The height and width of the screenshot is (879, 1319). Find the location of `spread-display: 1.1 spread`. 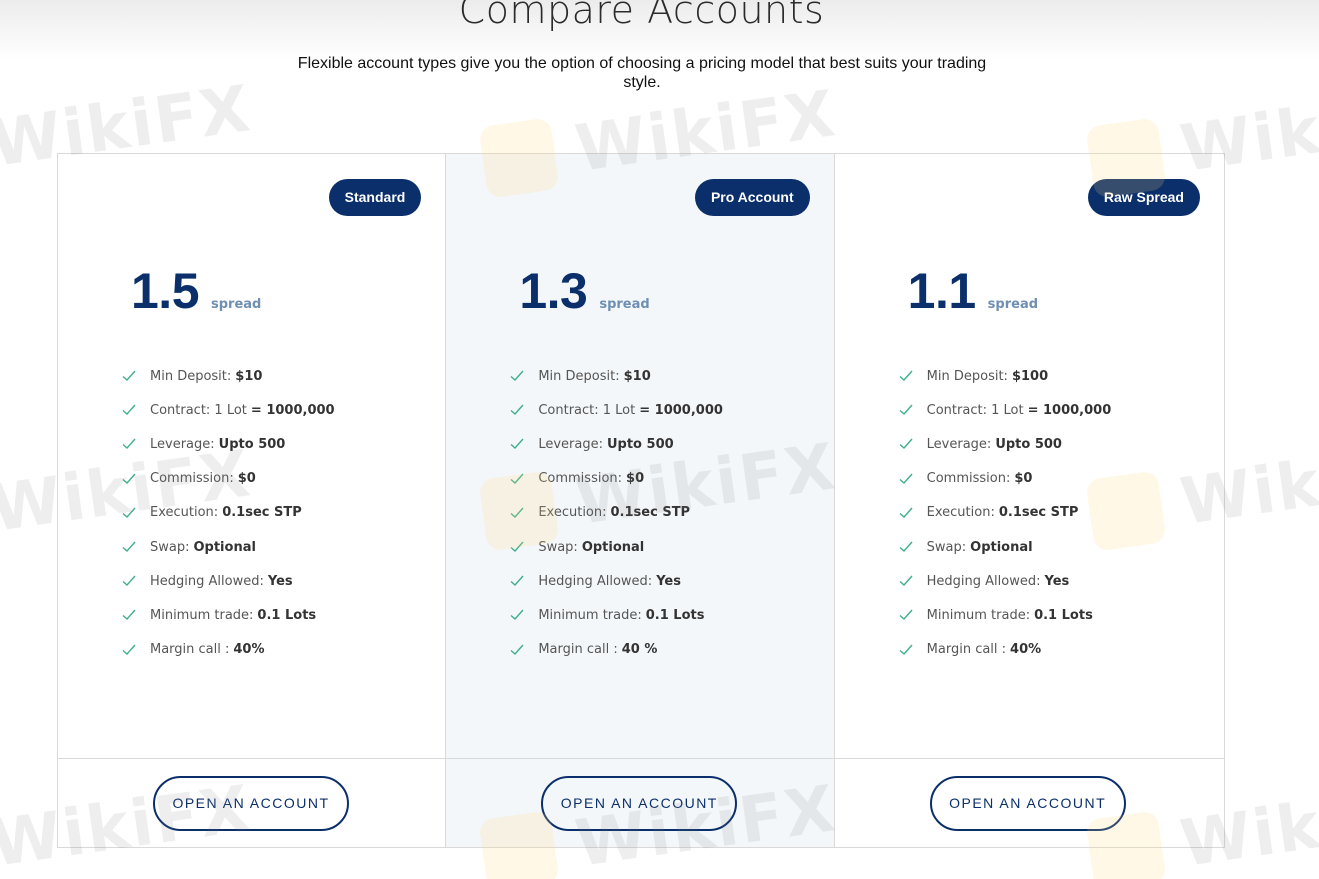

spread-display: 1.1 spread is located at coordinates (973, 291).